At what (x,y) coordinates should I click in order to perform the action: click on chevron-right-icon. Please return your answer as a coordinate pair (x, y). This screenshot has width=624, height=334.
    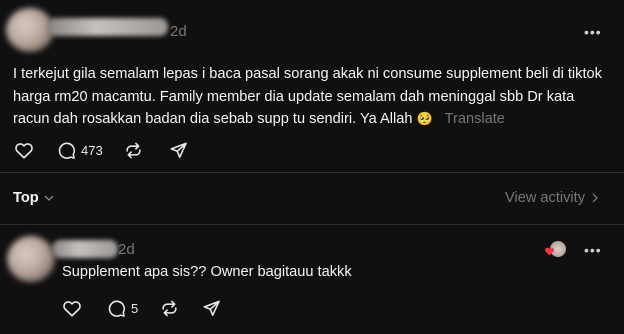
    Looking at the image, I should click on (595, 198).